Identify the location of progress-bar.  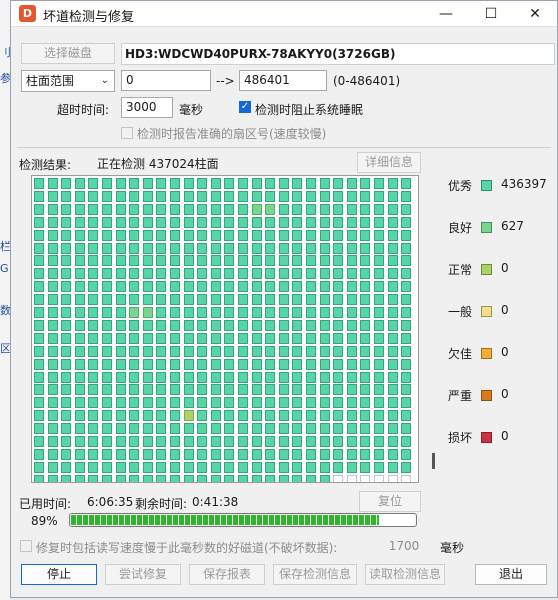
(243, 520).